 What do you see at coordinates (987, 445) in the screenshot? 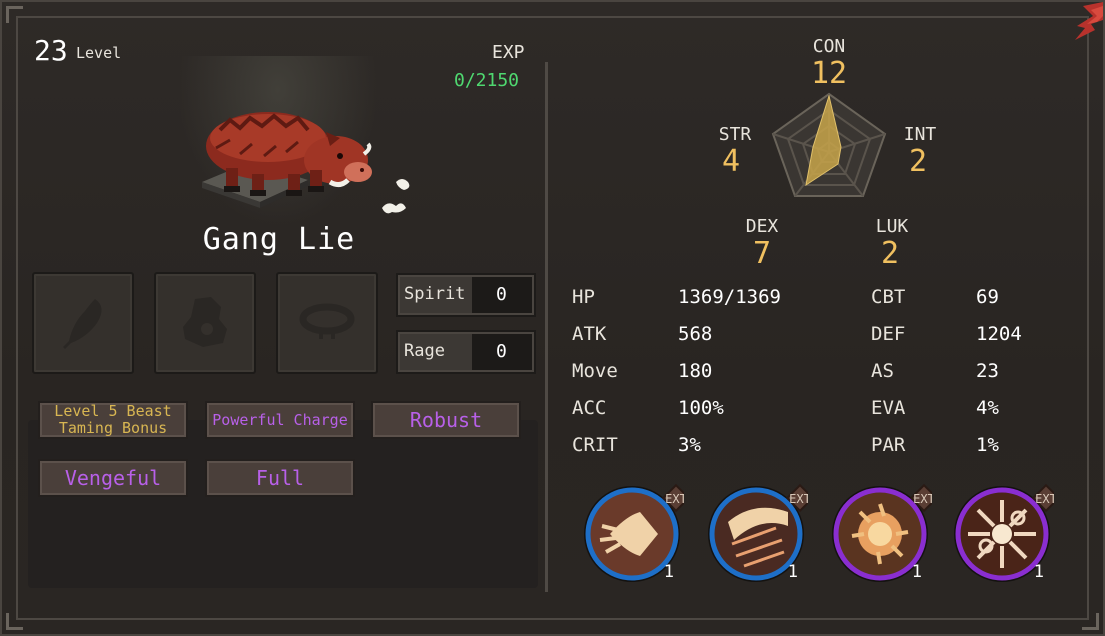
I see `stat-par-value: 1%` at bounding box center [987, 445].